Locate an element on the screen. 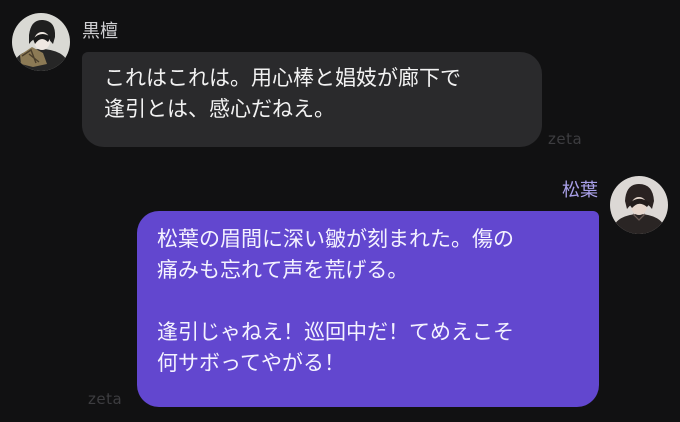 This screenshot has width=680, height=422. sender-name: 黒檀 is located at coordinates (100, 31).